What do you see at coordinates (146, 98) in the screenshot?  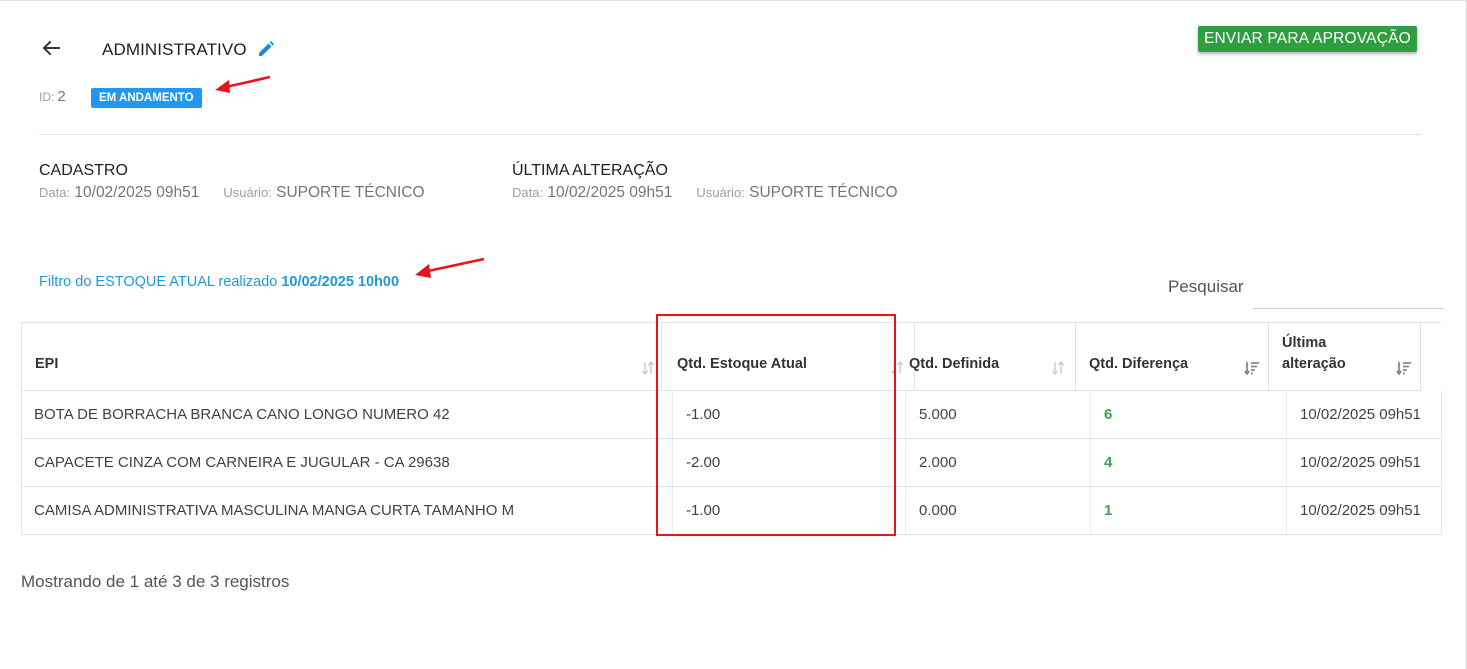 I see `status-badge: EM ANDAMENTO` at bounding box center [146, 98].